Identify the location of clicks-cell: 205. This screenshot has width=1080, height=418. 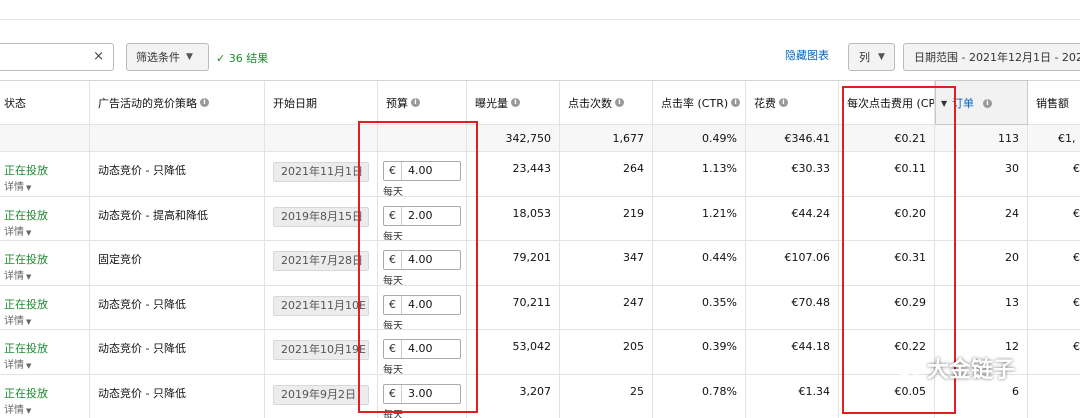
(606, 352).